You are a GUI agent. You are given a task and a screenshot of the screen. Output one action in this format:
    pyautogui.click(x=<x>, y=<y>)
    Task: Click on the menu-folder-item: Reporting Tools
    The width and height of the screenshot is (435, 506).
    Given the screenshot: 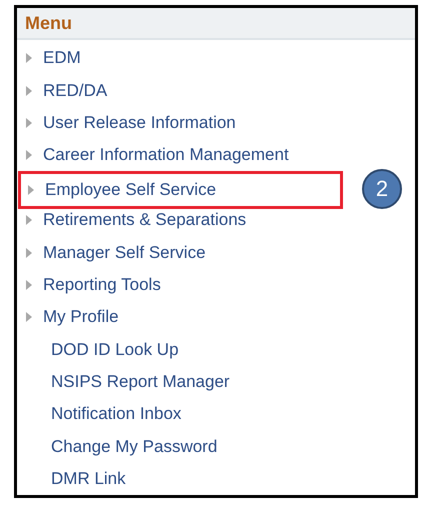 What is the action you would take?
    pyautogui.click(x=93, y=284)
    